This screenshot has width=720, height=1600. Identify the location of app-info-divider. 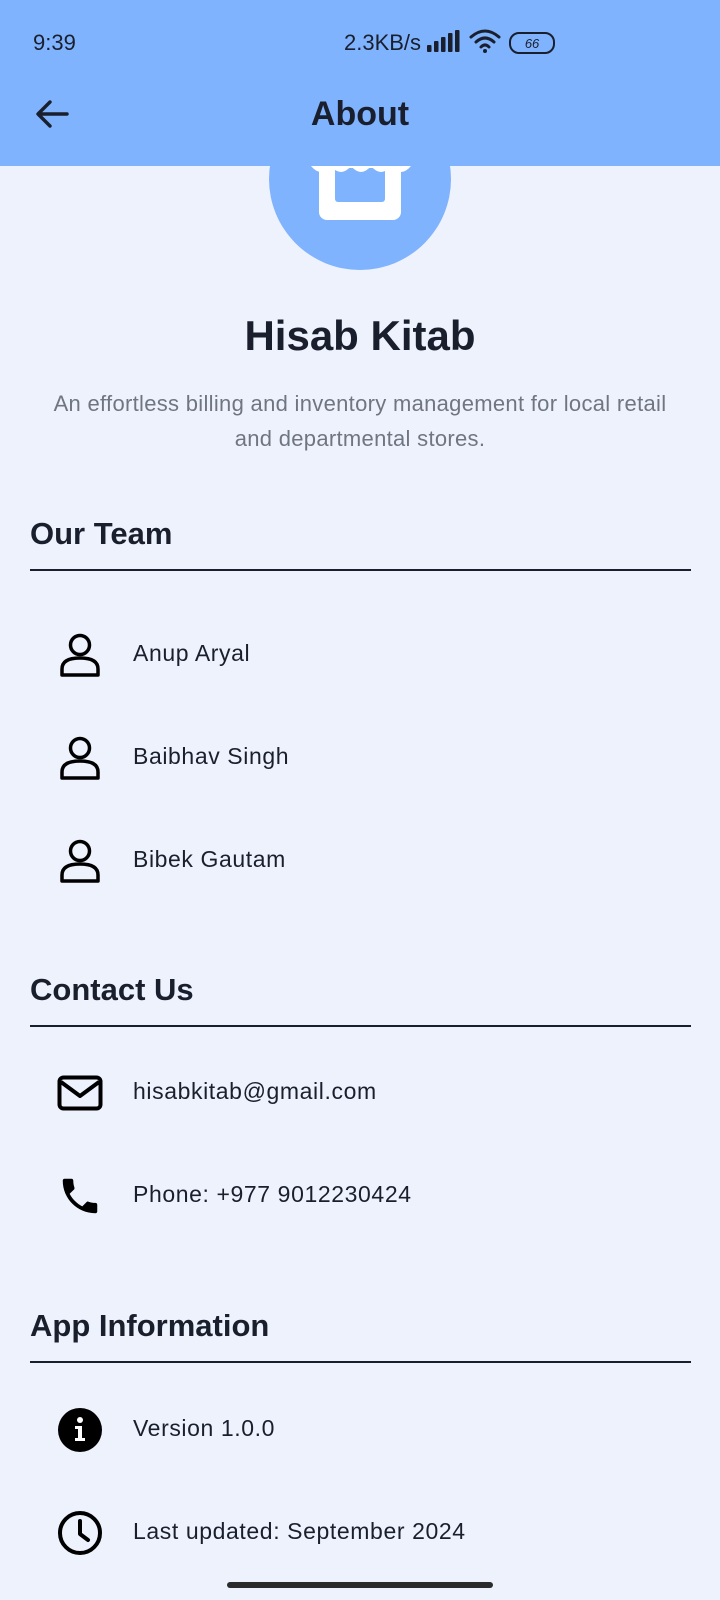
(360, 1362).